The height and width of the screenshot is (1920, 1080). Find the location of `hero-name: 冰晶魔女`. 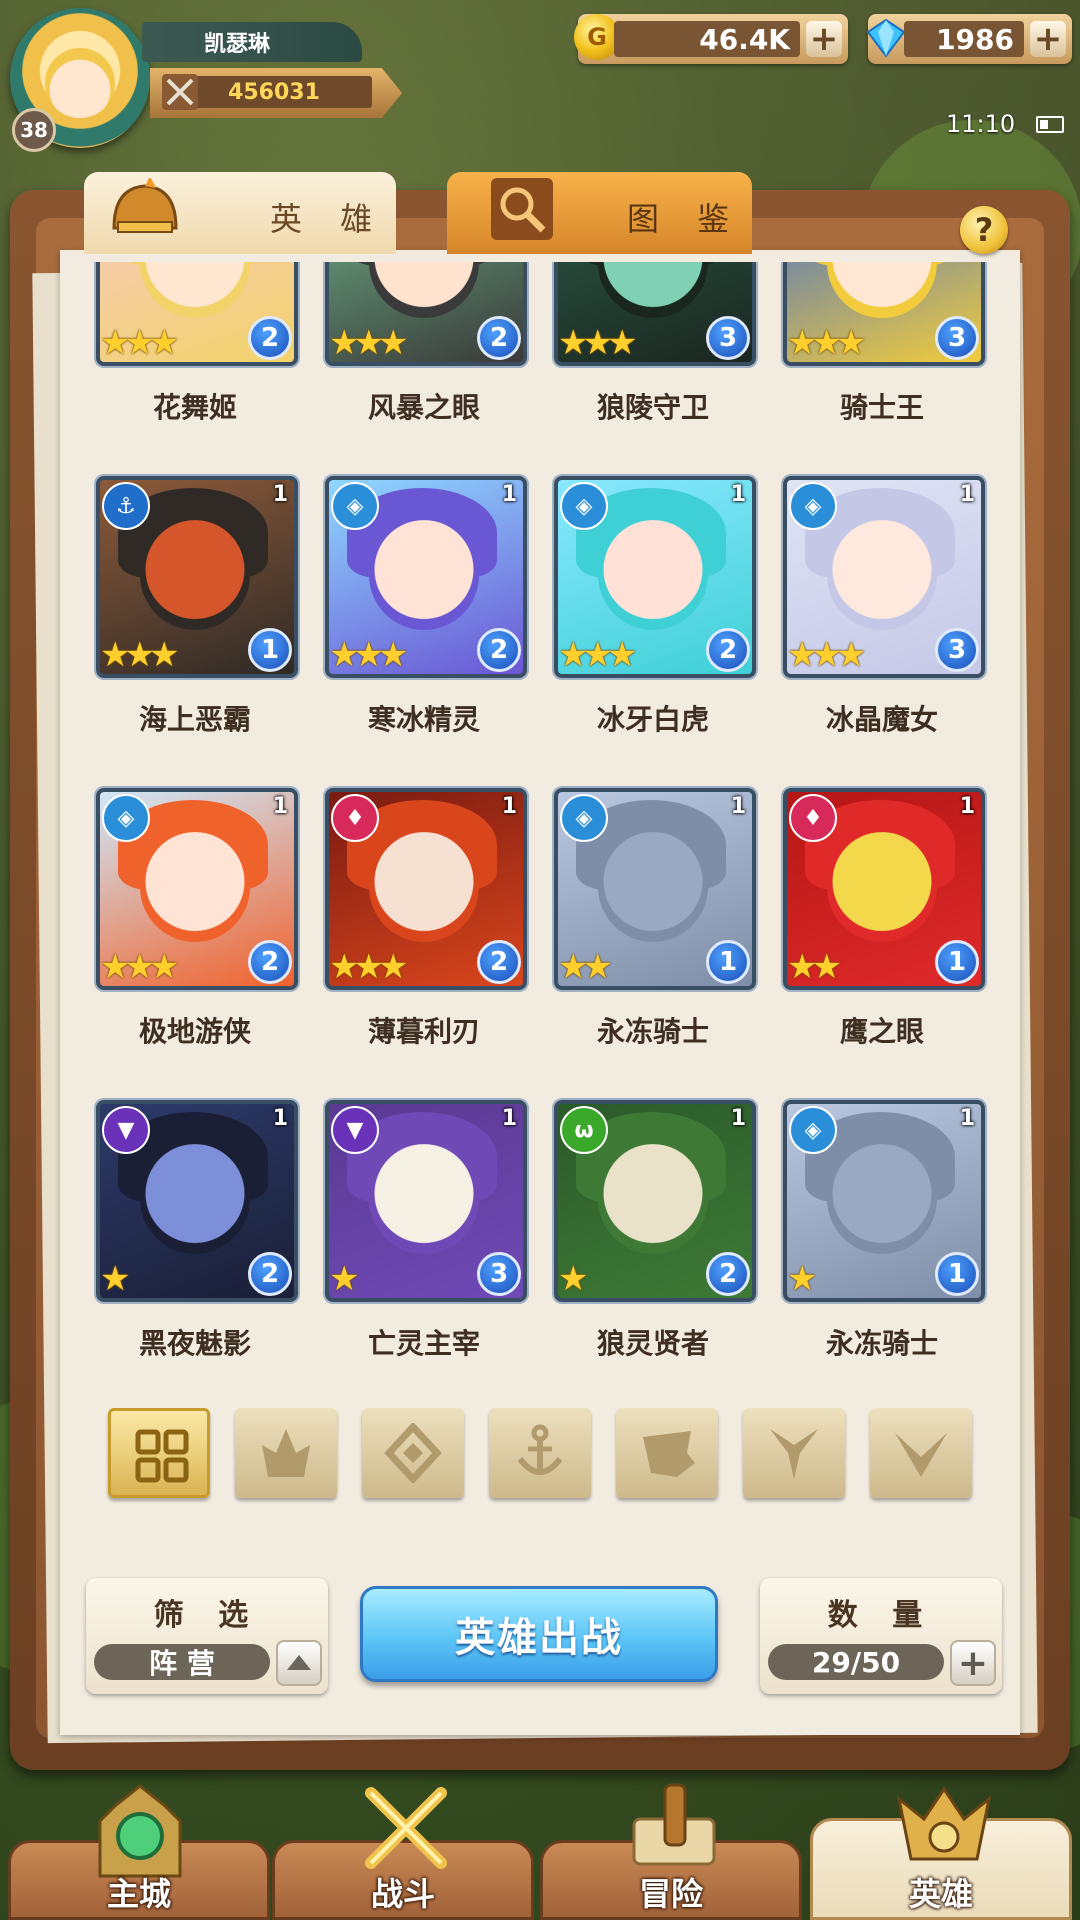

hero-name: 冰晶魔女 is located at coordinates (881, 719).